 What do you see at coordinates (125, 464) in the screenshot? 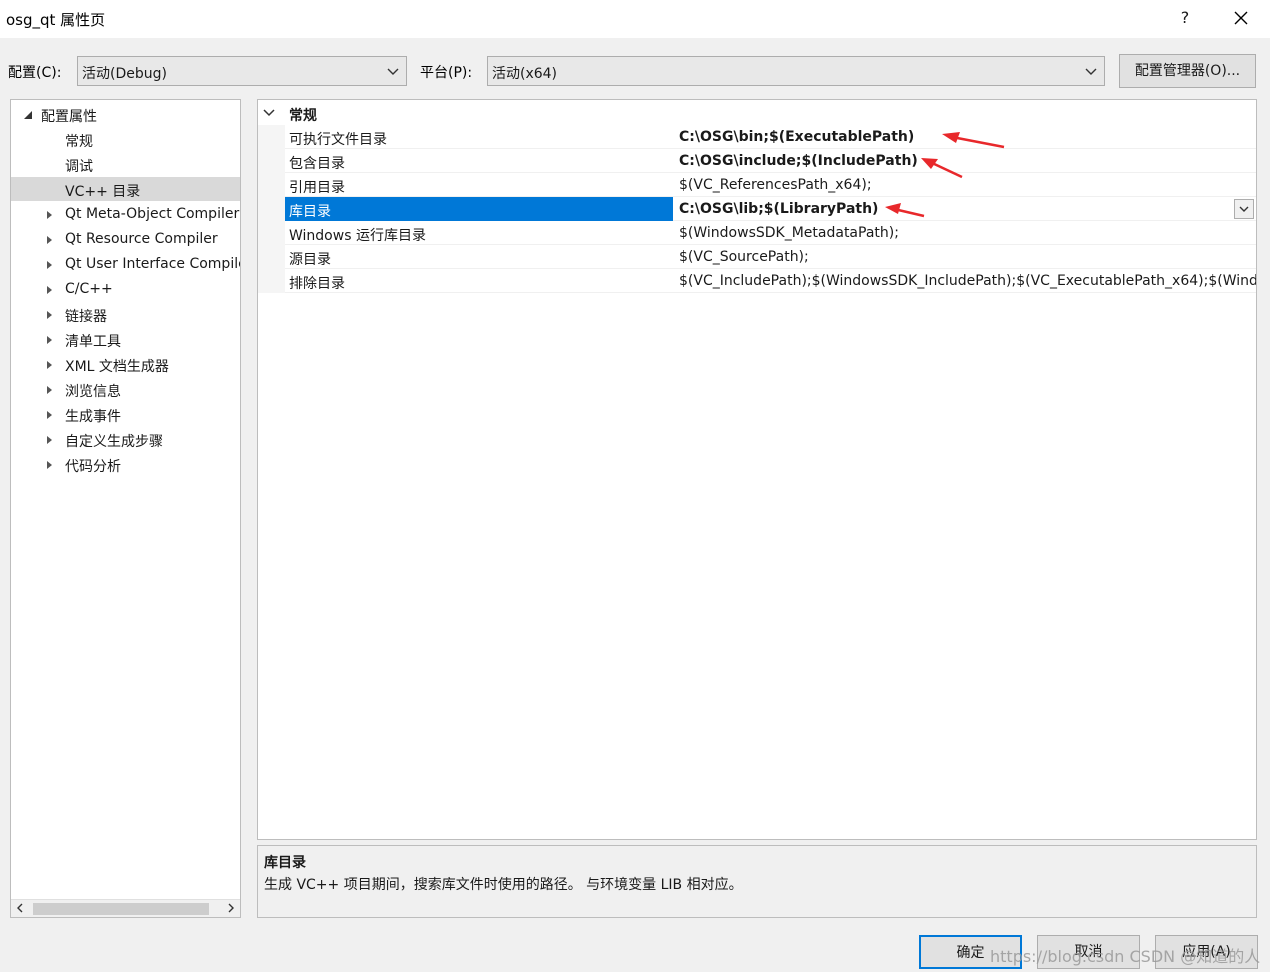
I see `tree-group-code-analysis: 代码分析` at bounding box center [125, 464].